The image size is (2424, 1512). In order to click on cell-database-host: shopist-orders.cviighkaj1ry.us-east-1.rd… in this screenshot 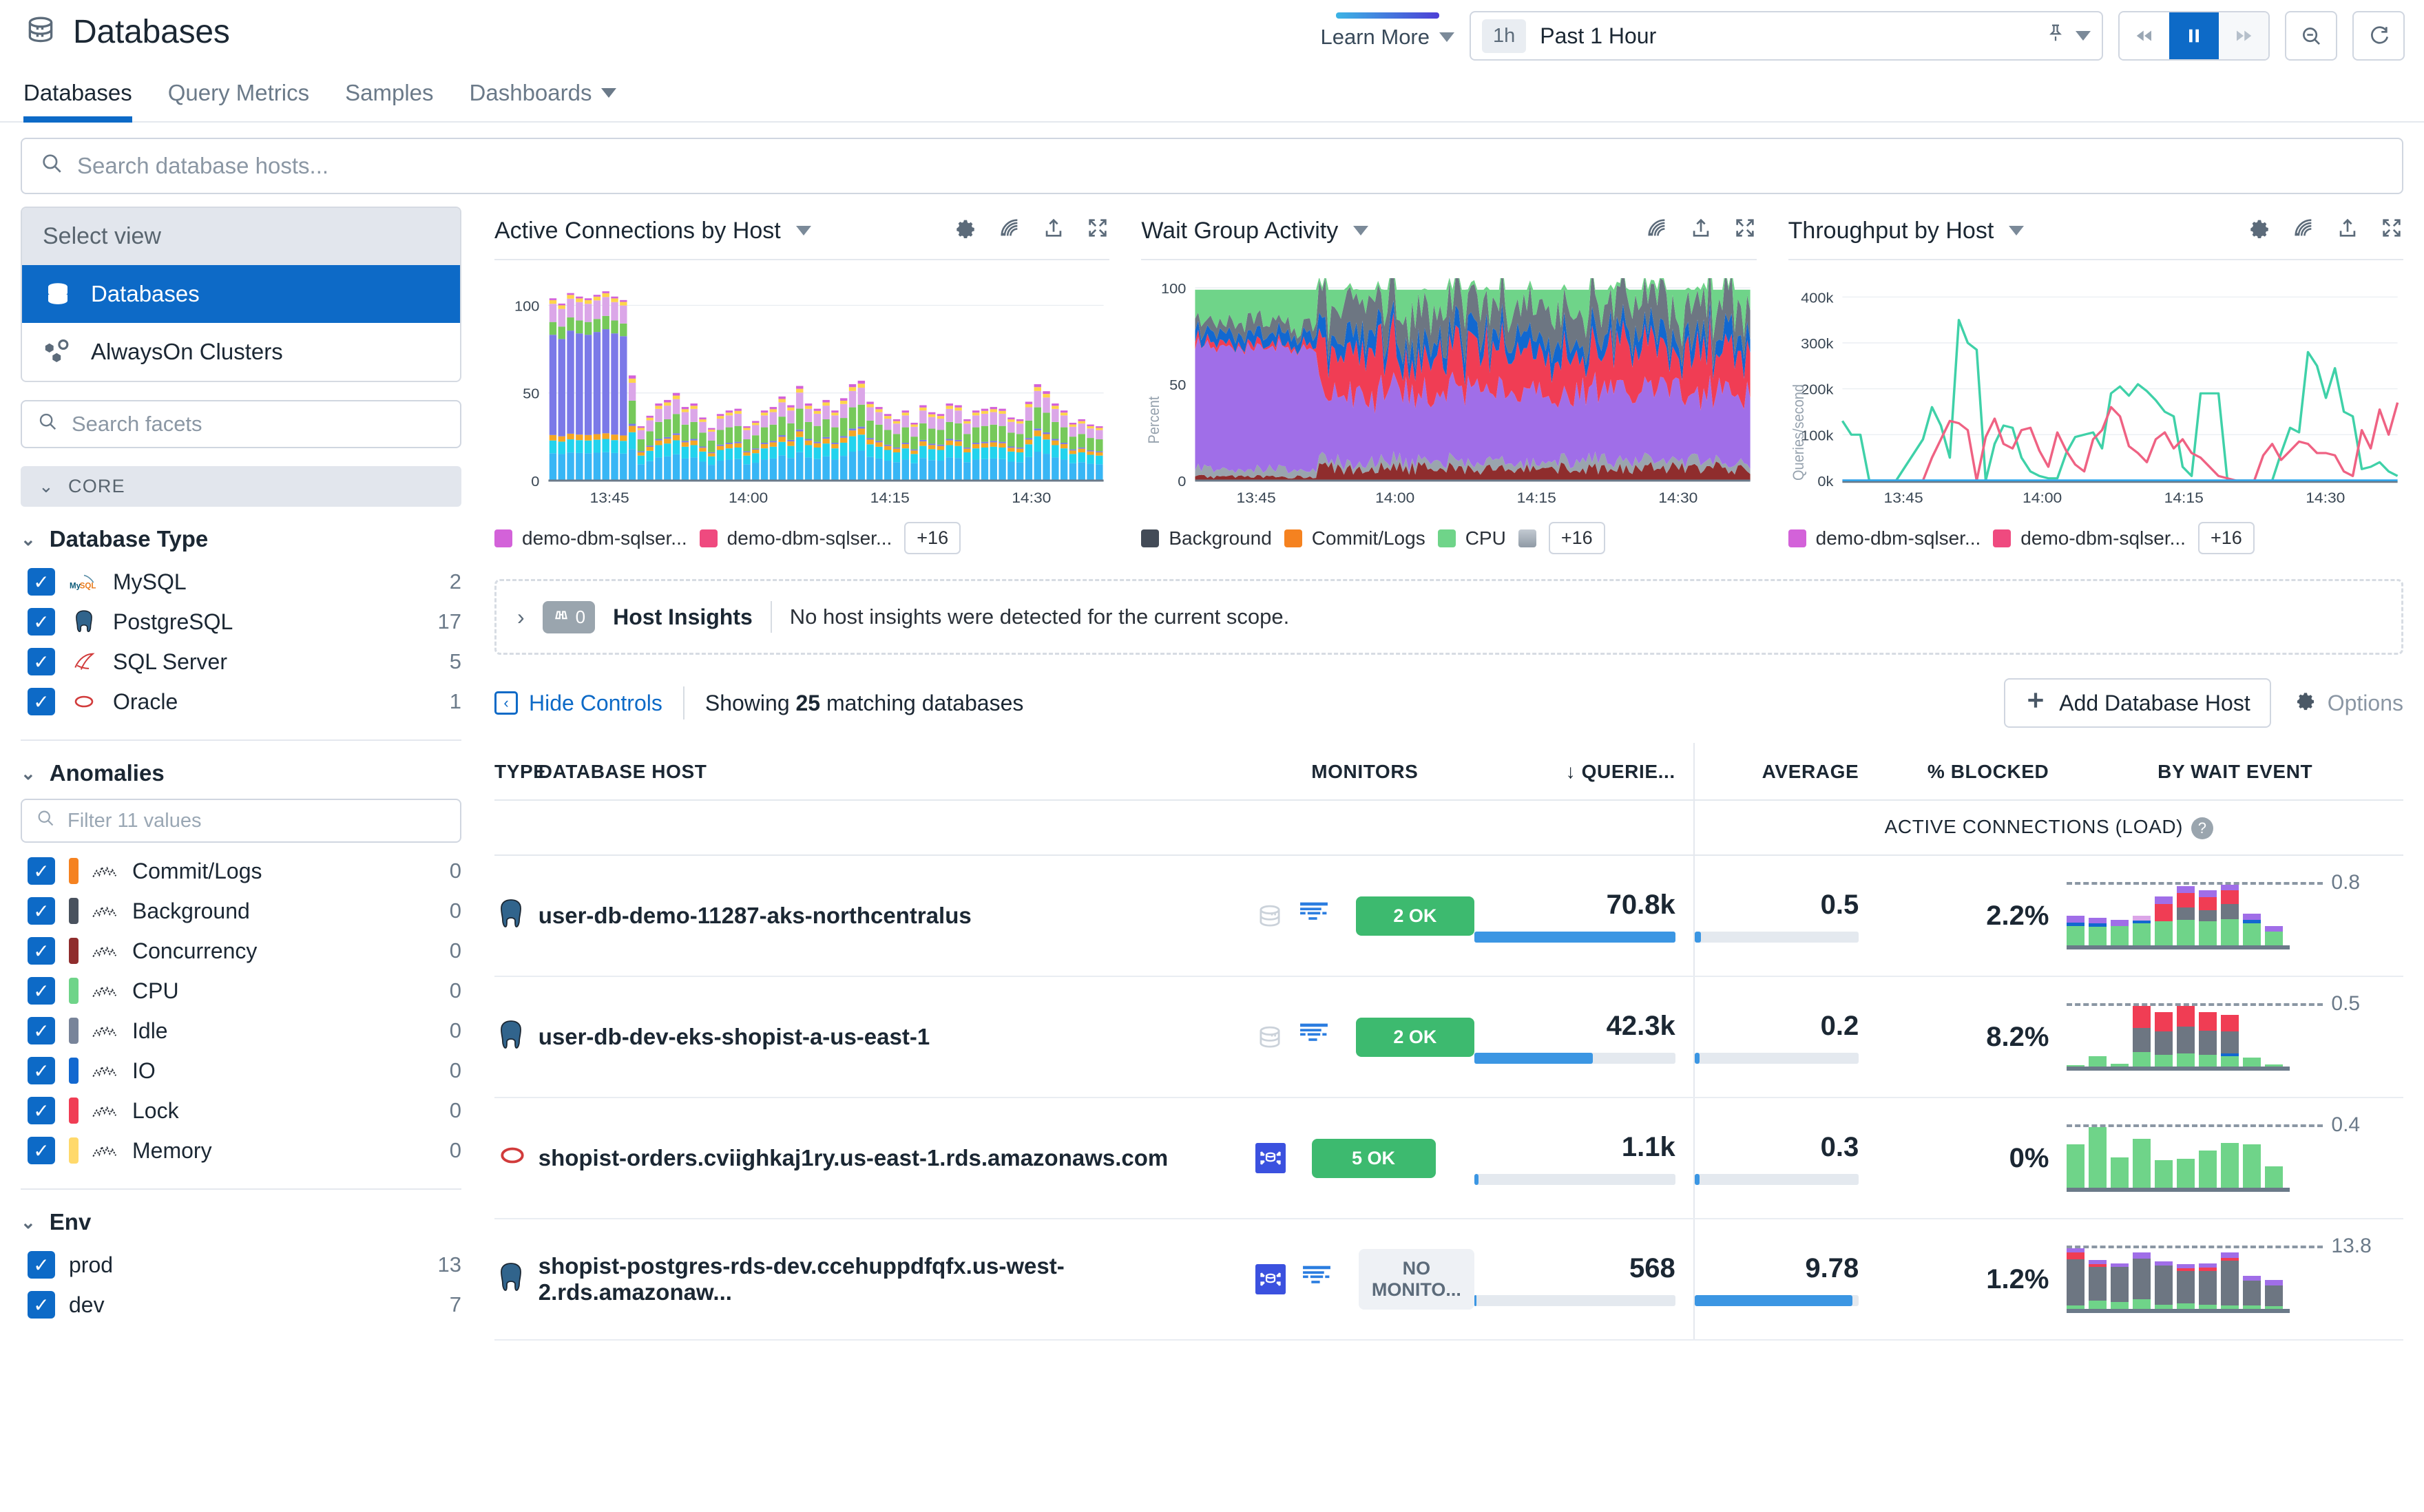, I will do `click(896, 1158)`.